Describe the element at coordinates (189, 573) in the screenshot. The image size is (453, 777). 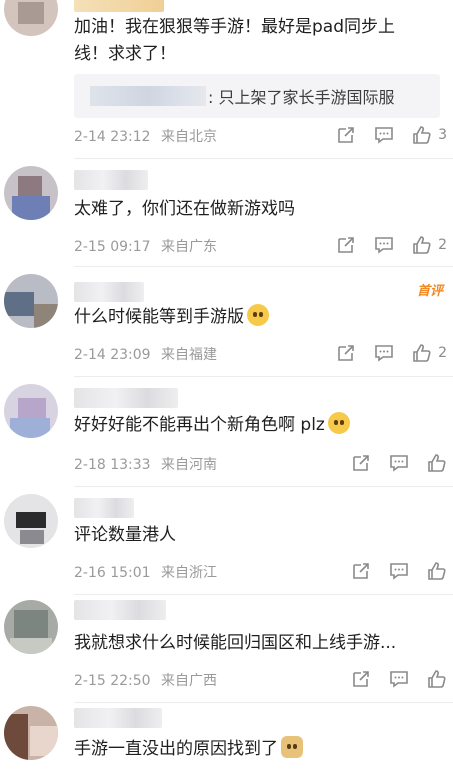
I see `comment-location: 来自浙江` at that location.